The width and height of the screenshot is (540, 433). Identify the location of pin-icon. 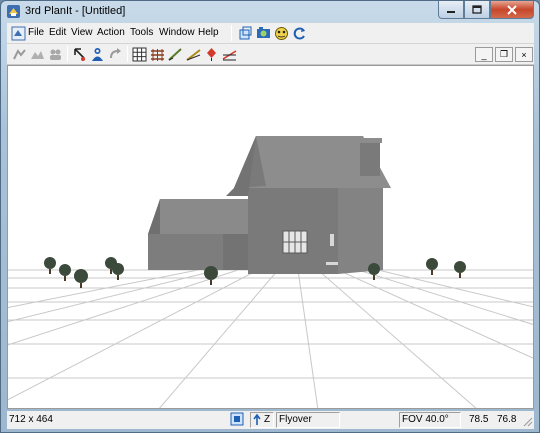
(211, 54).